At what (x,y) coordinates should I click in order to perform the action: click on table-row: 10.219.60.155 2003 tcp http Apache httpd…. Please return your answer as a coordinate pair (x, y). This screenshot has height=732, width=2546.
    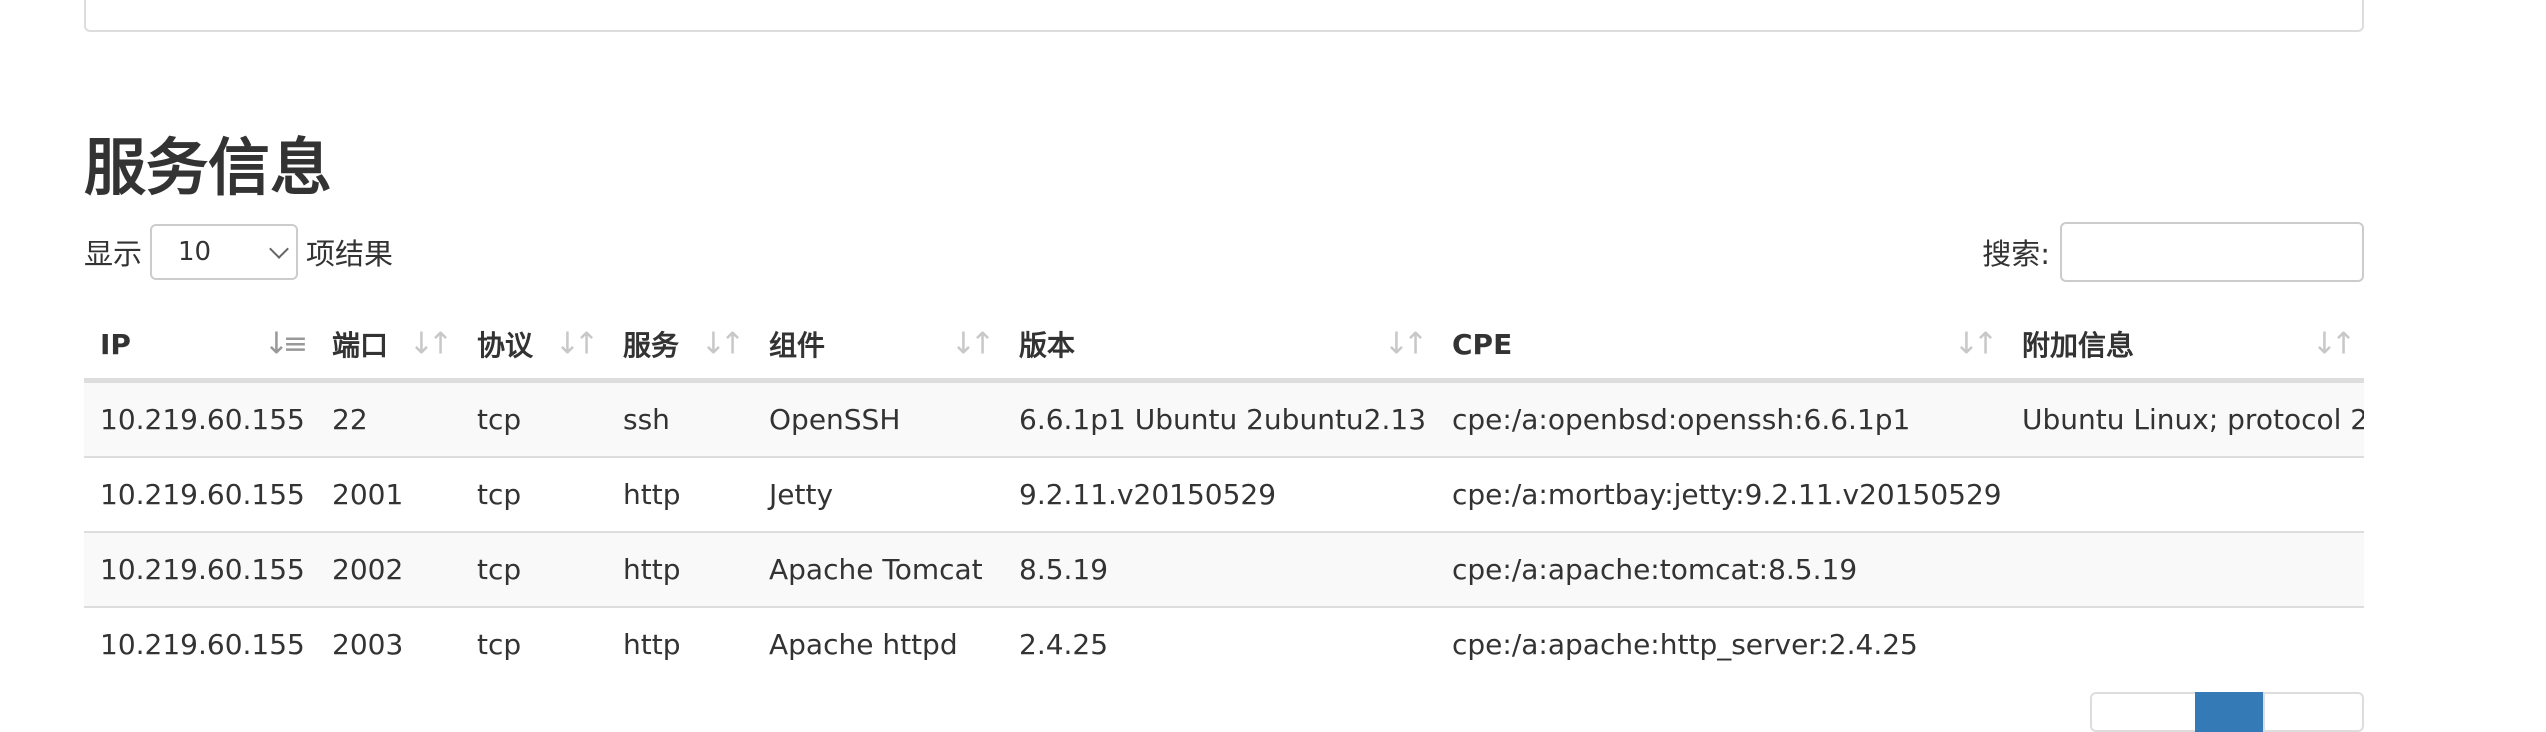
    Looking at the image, I should click on (1224, 643).